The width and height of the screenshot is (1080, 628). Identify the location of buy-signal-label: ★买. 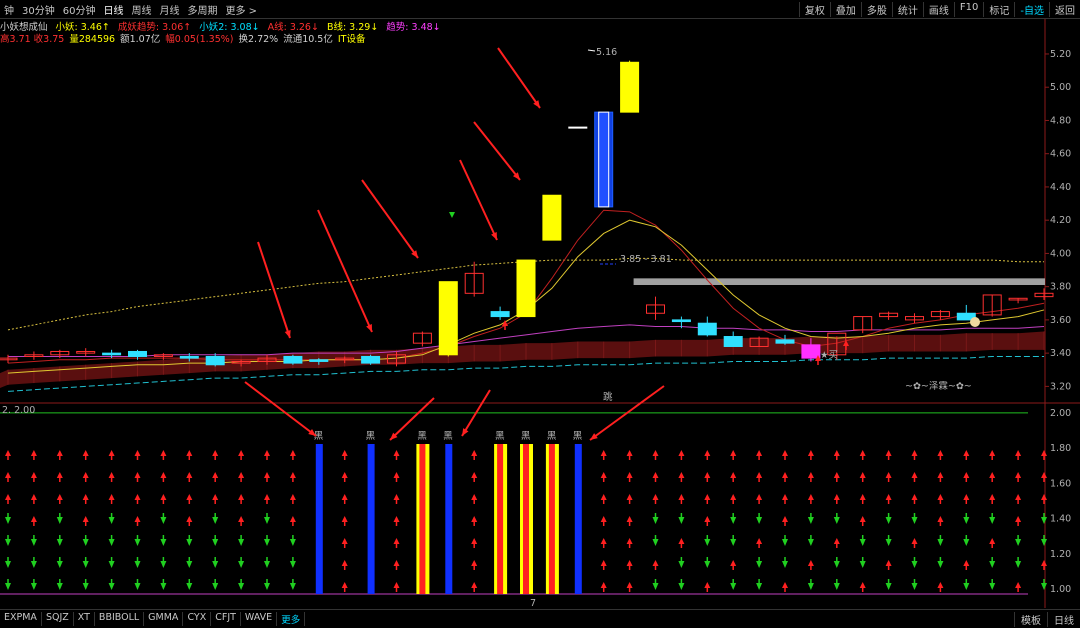
(829, 355).